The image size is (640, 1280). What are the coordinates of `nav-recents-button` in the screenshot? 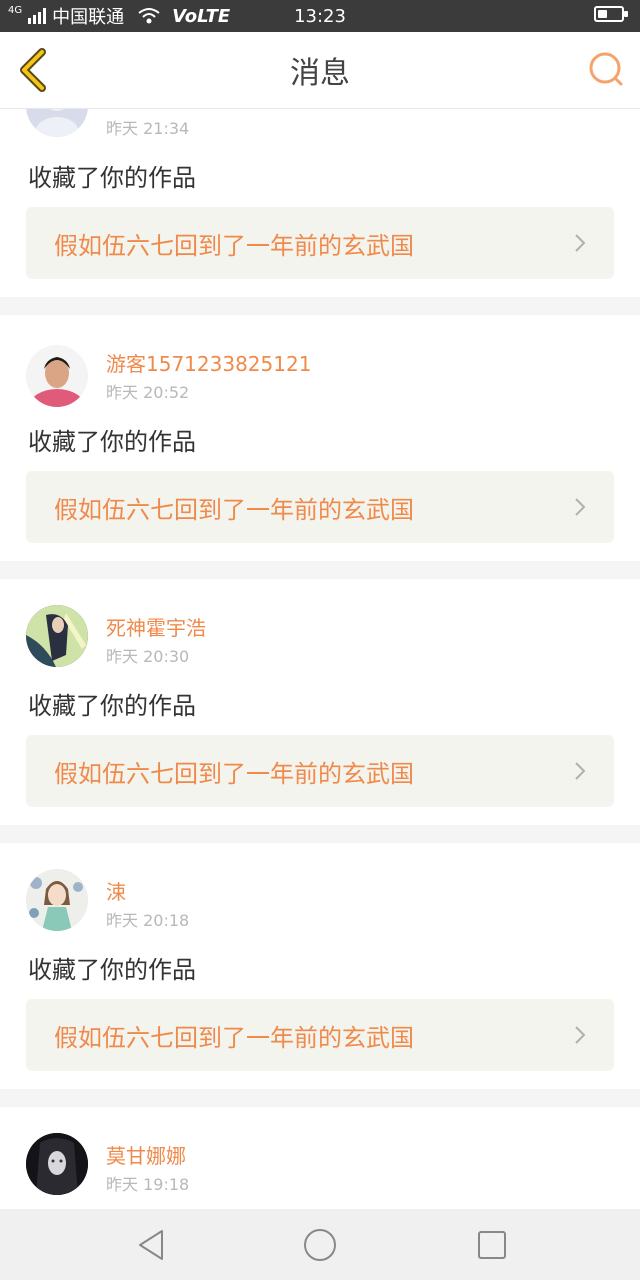 It's located at (492, 1245).